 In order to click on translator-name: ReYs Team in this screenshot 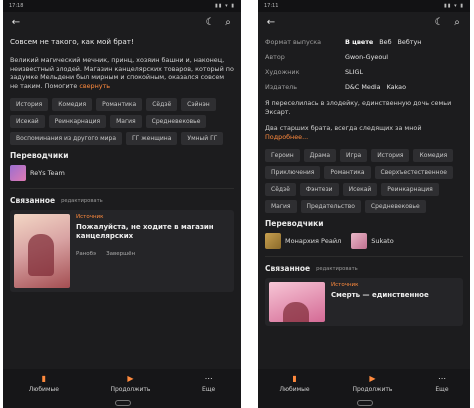, I will do `click(47, 173)`.